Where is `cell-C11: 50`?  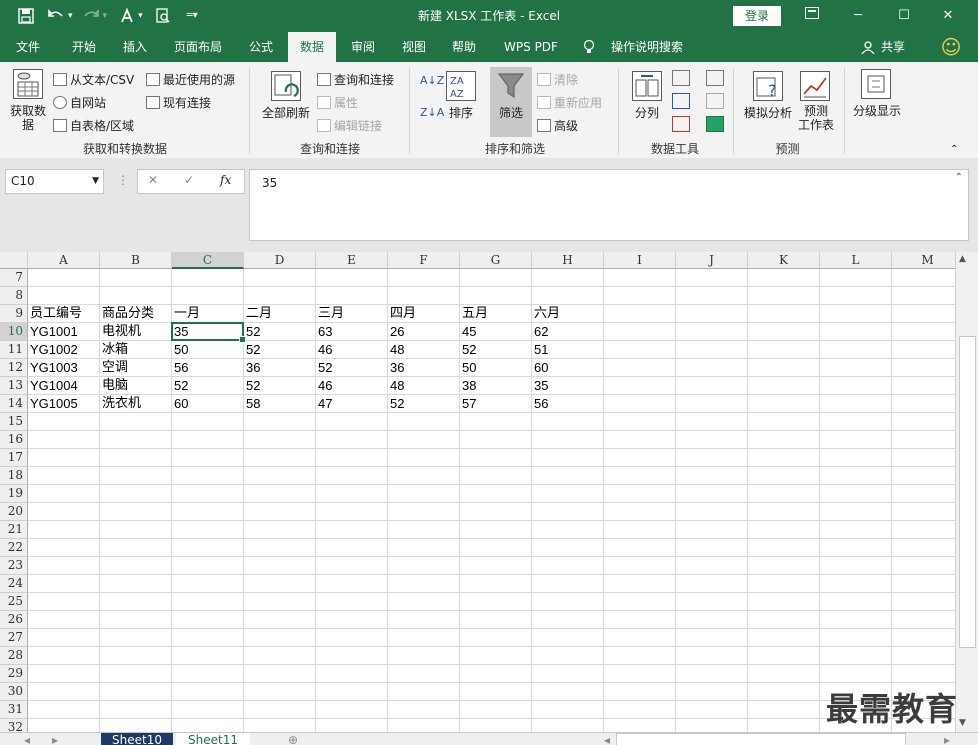 cell-C11: 50 is located at coordinates (208, 350).